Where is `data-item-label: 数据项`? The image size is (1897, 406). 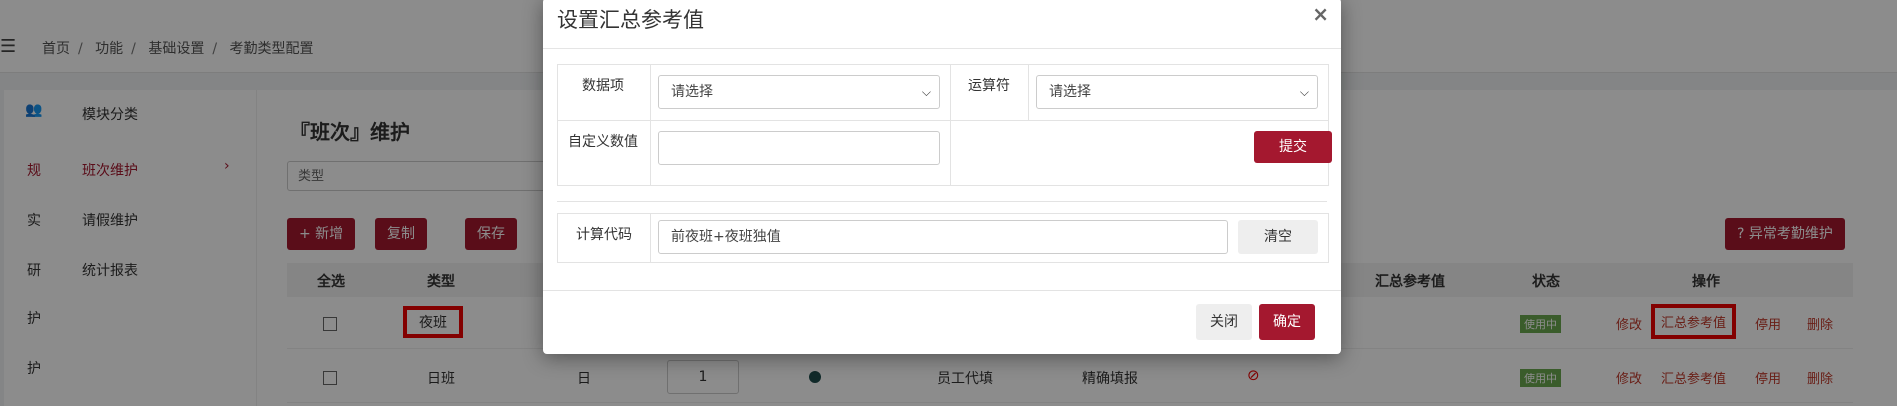
data-item-label: 数据项 is located at coordinates (603, 86).